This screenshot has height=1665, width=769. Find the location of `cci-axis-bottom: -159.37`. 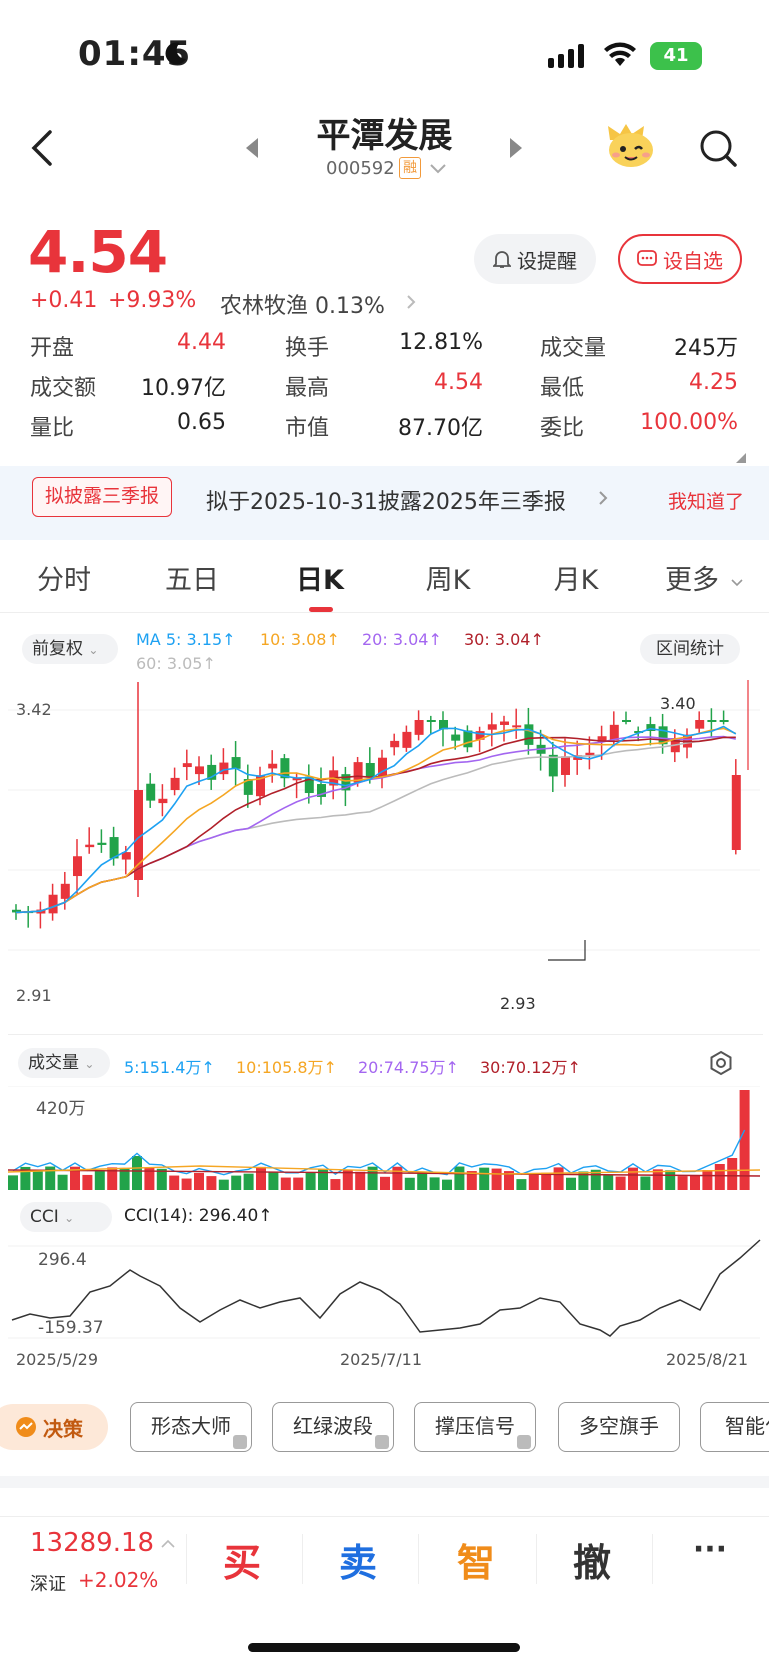

cci-axis-bottom: -159.37 is located at coordinates (71, 1328).